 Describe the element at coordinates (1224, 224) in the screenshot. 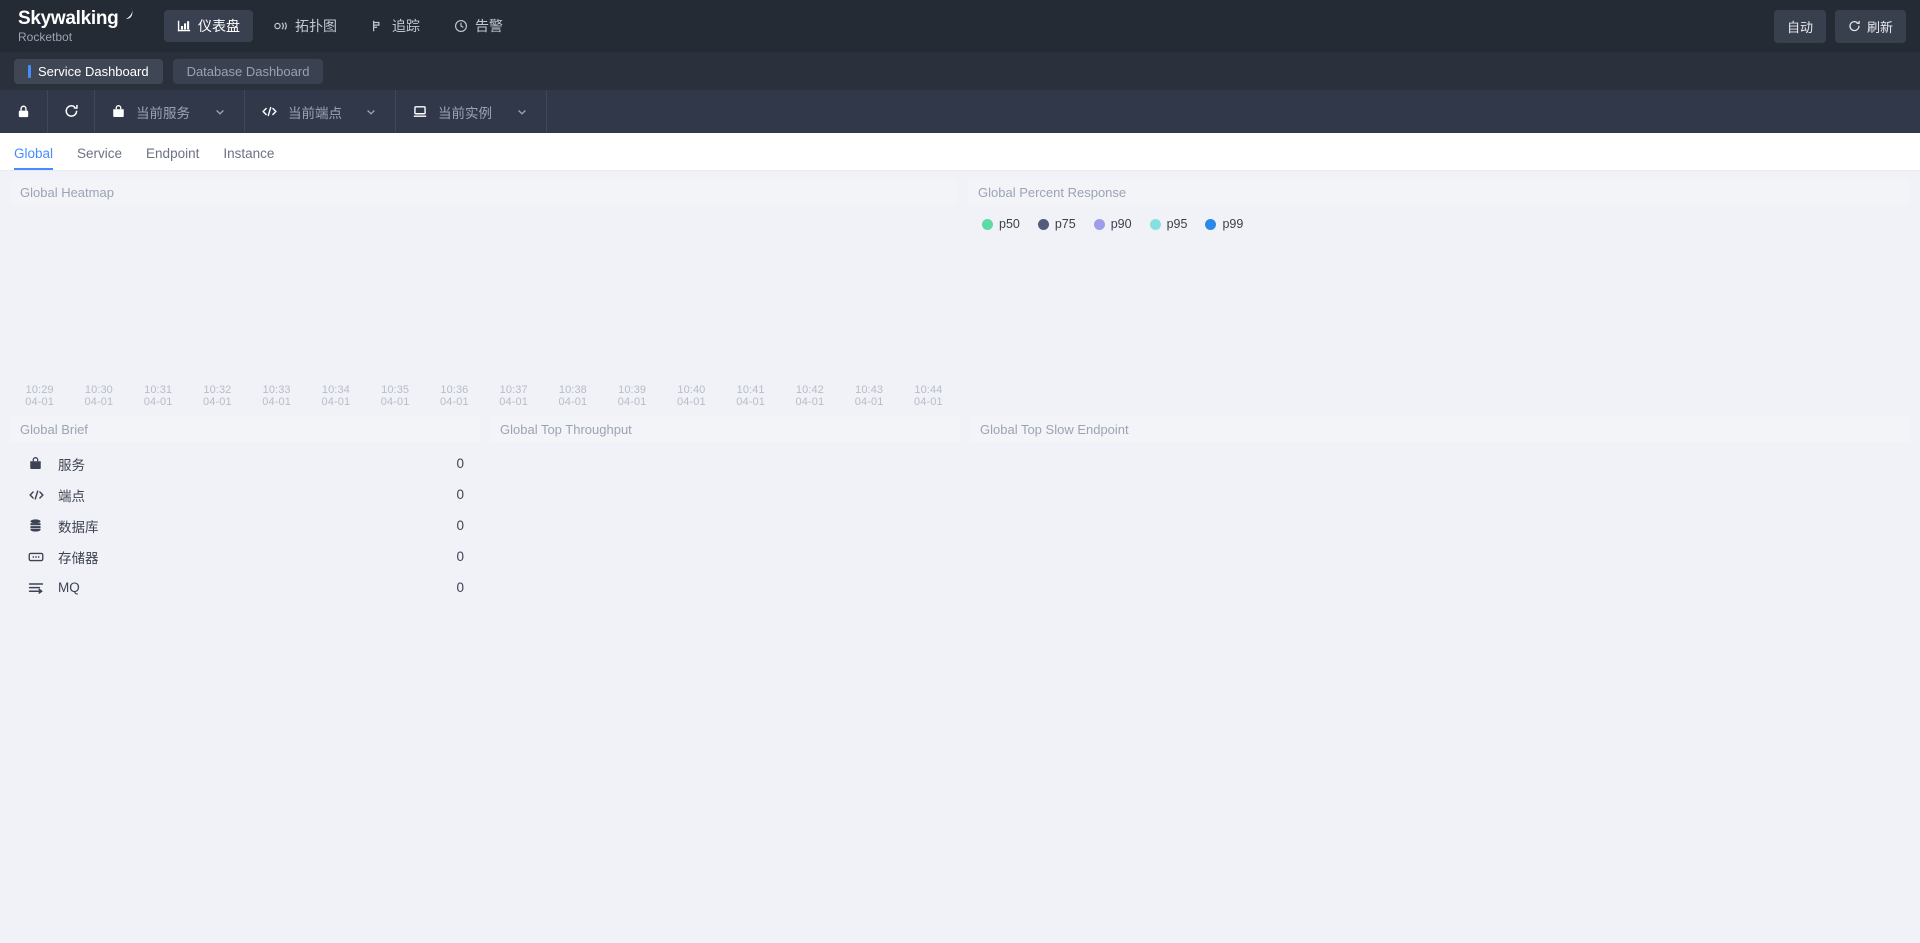

I see `legend-item-p99: p99` at that location.